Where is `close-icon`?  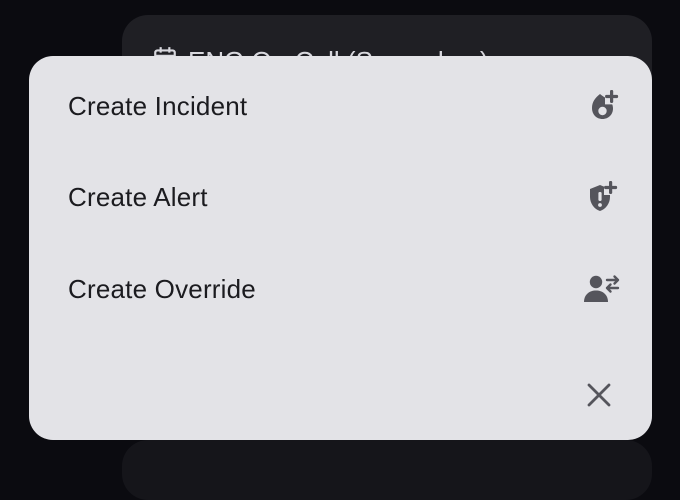 close-icon is located at coordinates (599, 397).